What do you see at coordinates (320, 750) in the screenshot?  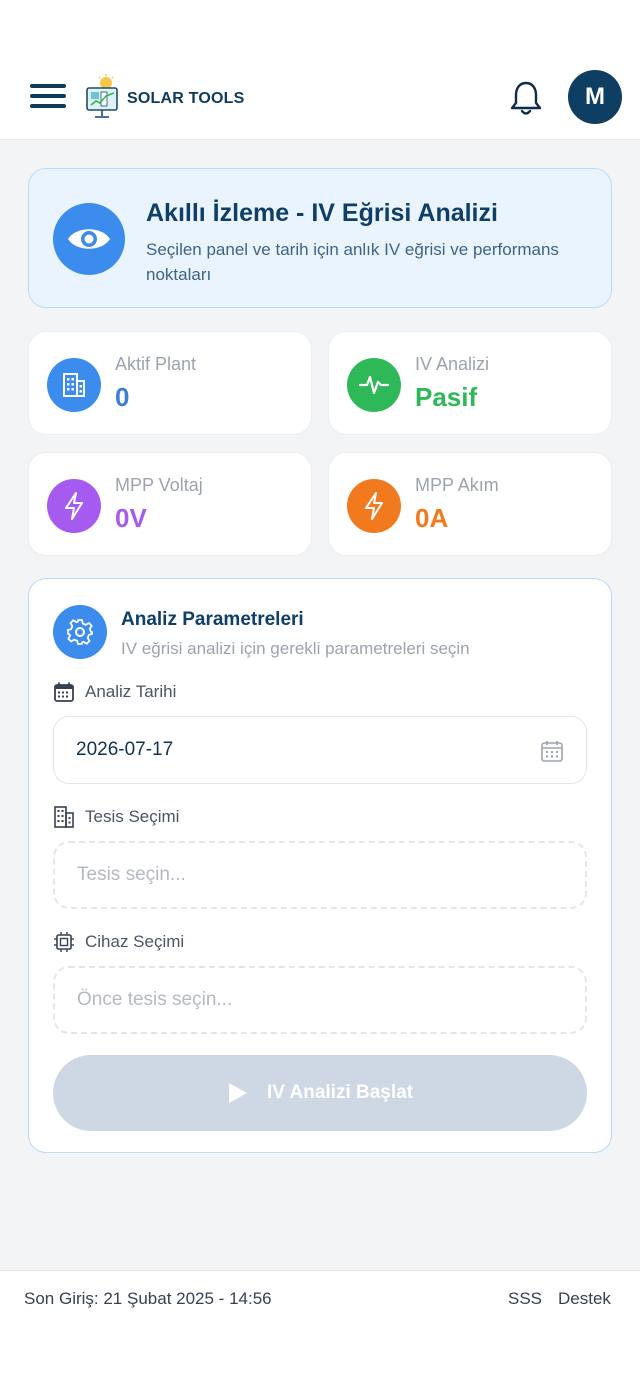 I see `analysis-date-input: 2026-07-17` at bounding box center [320, 750].